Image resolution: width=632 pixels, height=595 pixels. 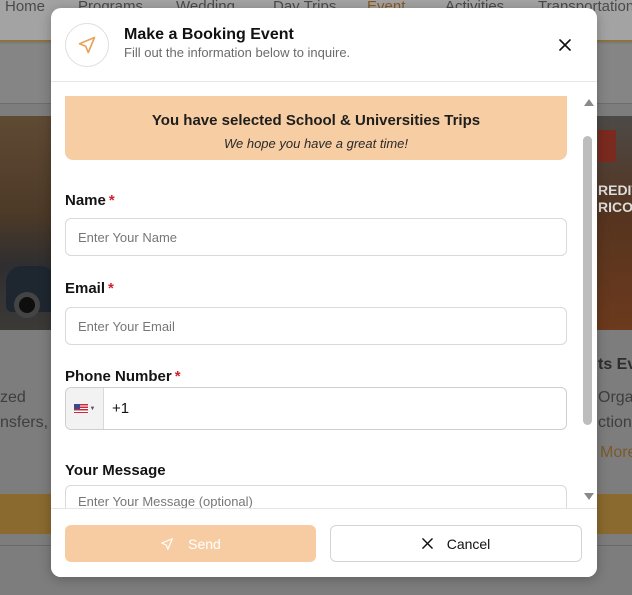 I want to click on email-label-text: Email, so click(x=85, y=288).